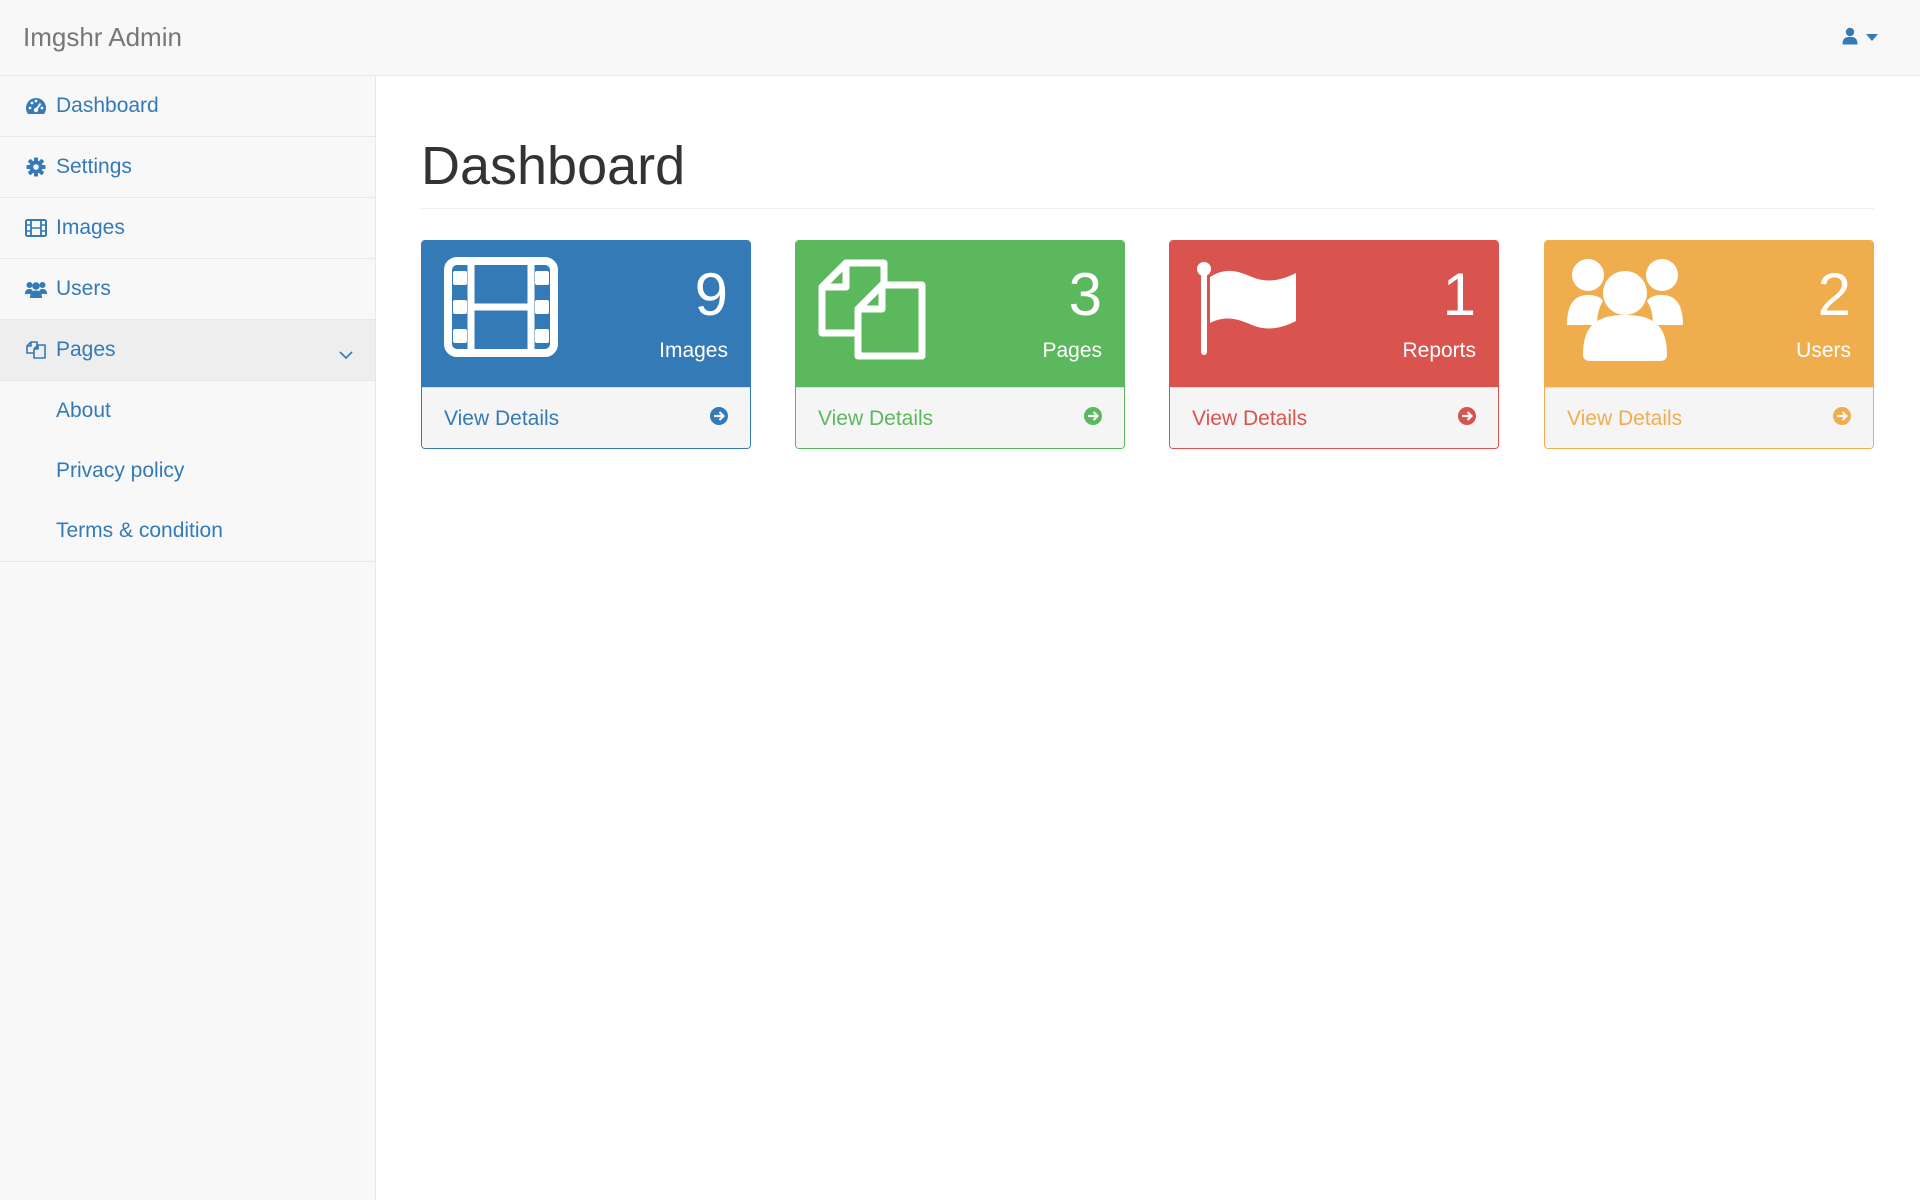  Describe the element at coordinates (1850, 38) in the screenshot. I see `user-icon` at that location.